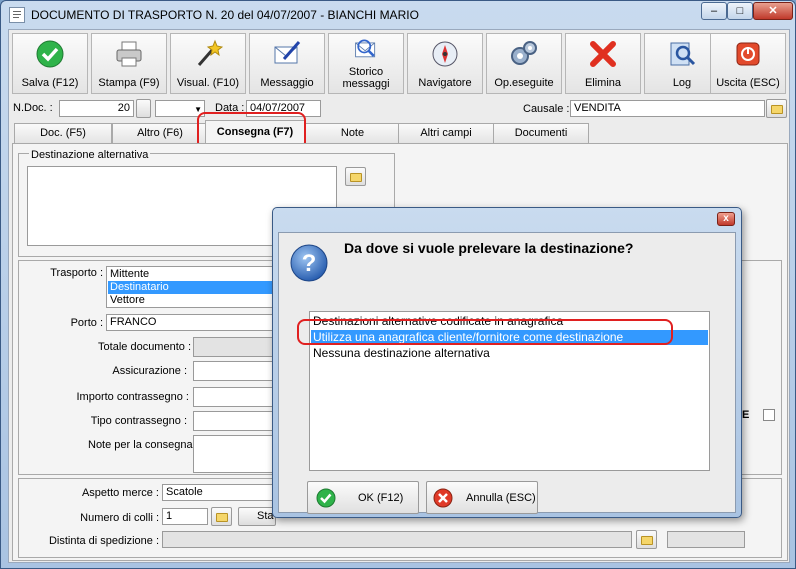  What do you see at coordinates (86, 323) in the screenshot?
I see `porto-label: Porto :` at bounding box center [86, 323].